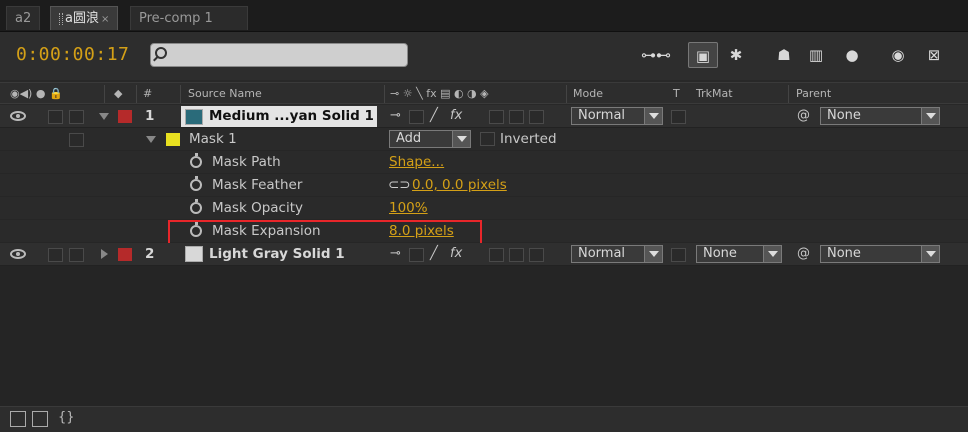 This screenshot has height=432, width=968. I want to click on mask-expansion-row: Mask Expansion 8.0 pixels, so click(484, 231).